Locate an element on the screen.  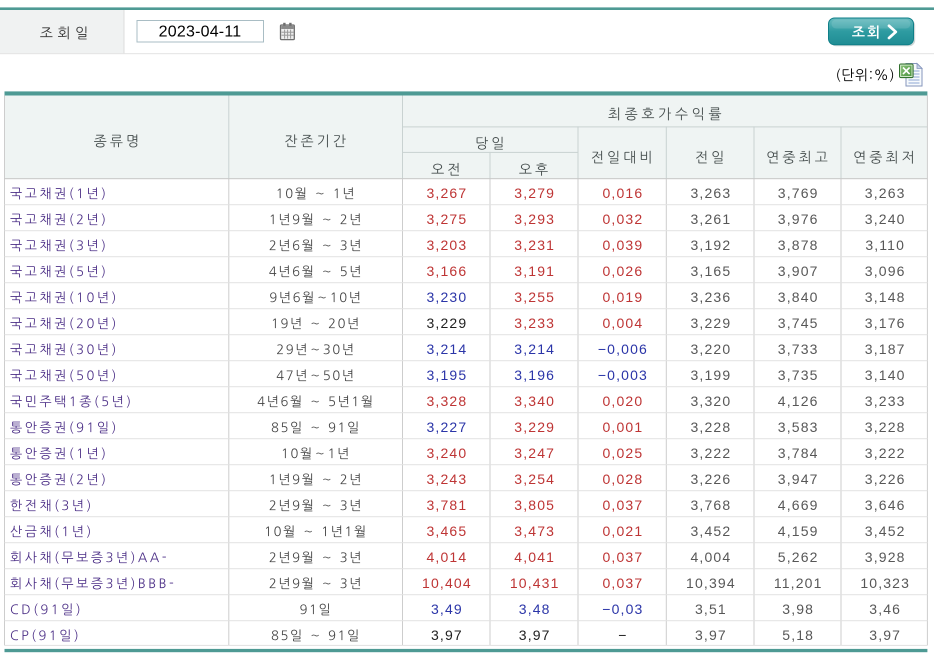
svg-text: 4,669 is located at coordinates (798, 505).